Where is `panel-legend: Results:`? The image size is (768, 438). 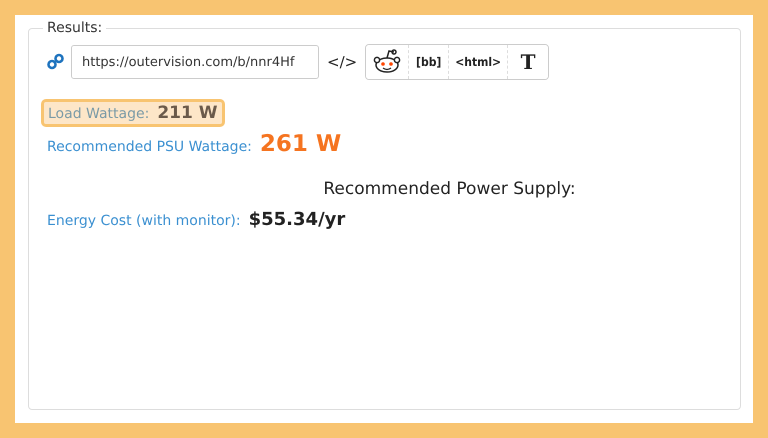
panel-legend: Results: is located at coordinates (74, 28).